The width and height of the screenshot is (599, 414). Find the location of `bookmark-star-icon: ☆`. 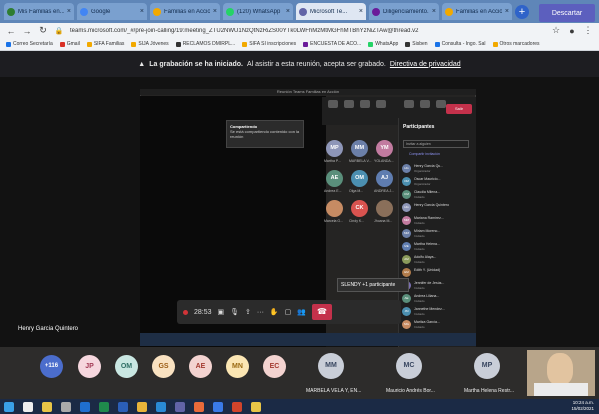

bookmark-star-icon: ☆ is located at coordinates (556, 30).